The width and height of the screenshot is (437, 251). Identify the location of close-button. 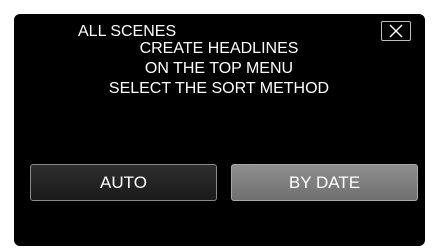
(396, 31).